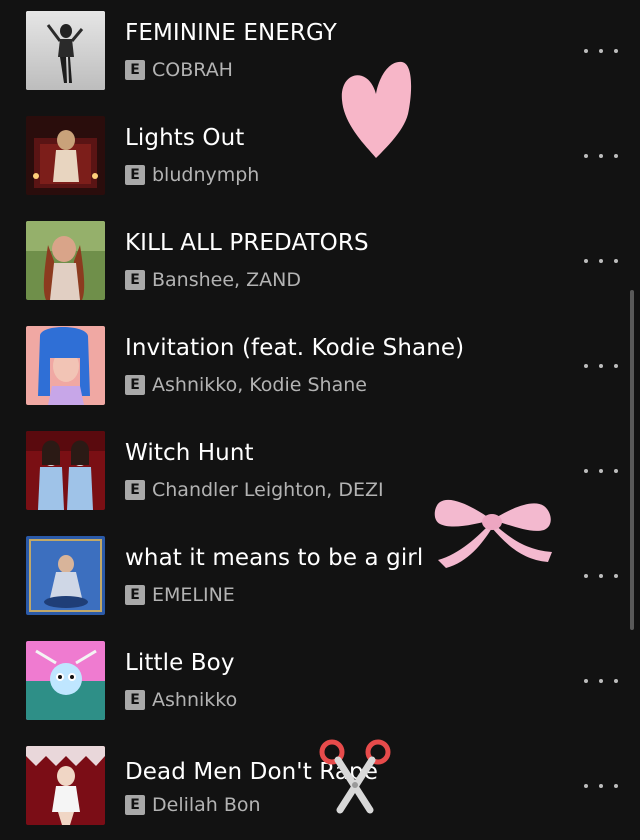 The width and height of the screenshot is (640, 840). I want to click on scrollbar, so click(632, 460).